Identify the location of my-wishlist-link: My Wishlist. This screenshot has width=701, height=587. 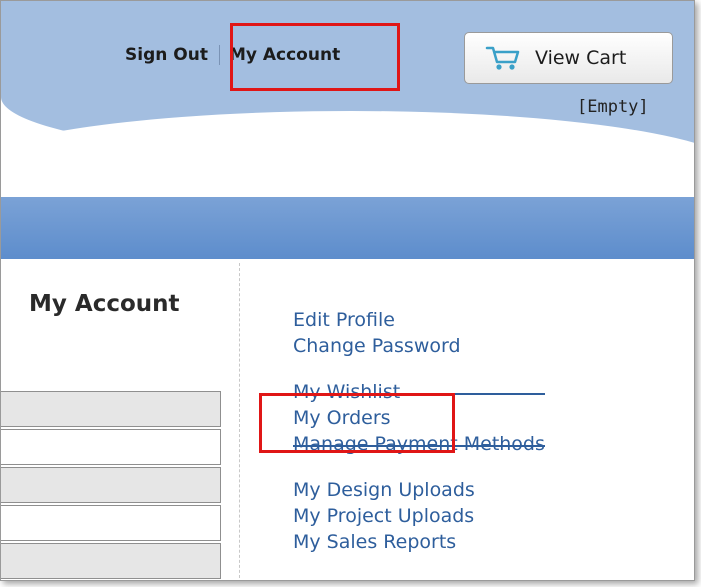
(419, 392).